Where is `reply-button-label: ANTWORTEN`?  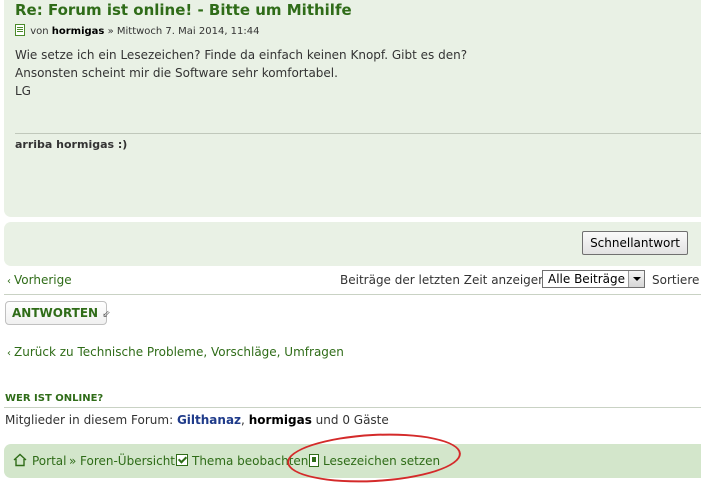
reply-button-label: ANTWORTEN is located at coordinates (55, 313).